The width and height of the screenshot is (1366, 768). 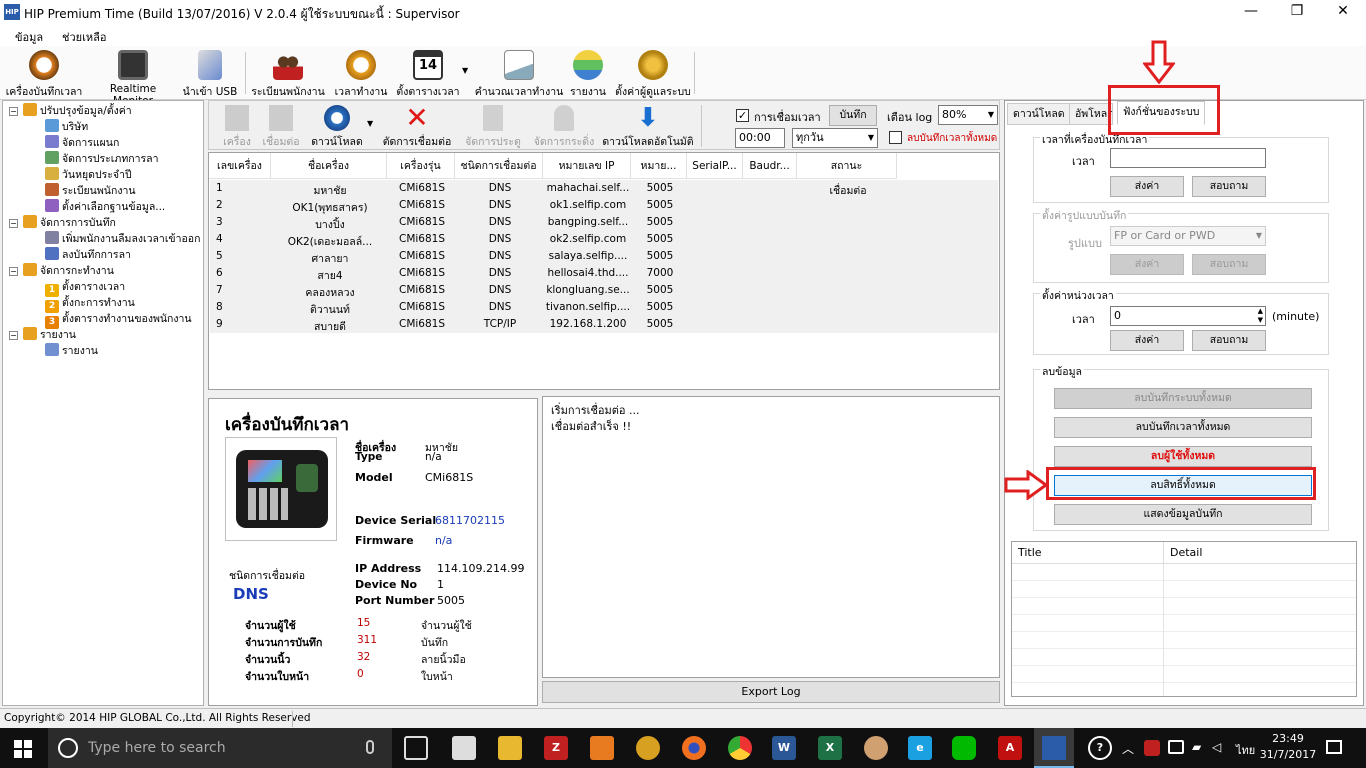 What do you see at coordinates (68, 271) in the screenshot?
I see `tree-item: จัดการกะทำงาน` at bounding box center [68, 271].